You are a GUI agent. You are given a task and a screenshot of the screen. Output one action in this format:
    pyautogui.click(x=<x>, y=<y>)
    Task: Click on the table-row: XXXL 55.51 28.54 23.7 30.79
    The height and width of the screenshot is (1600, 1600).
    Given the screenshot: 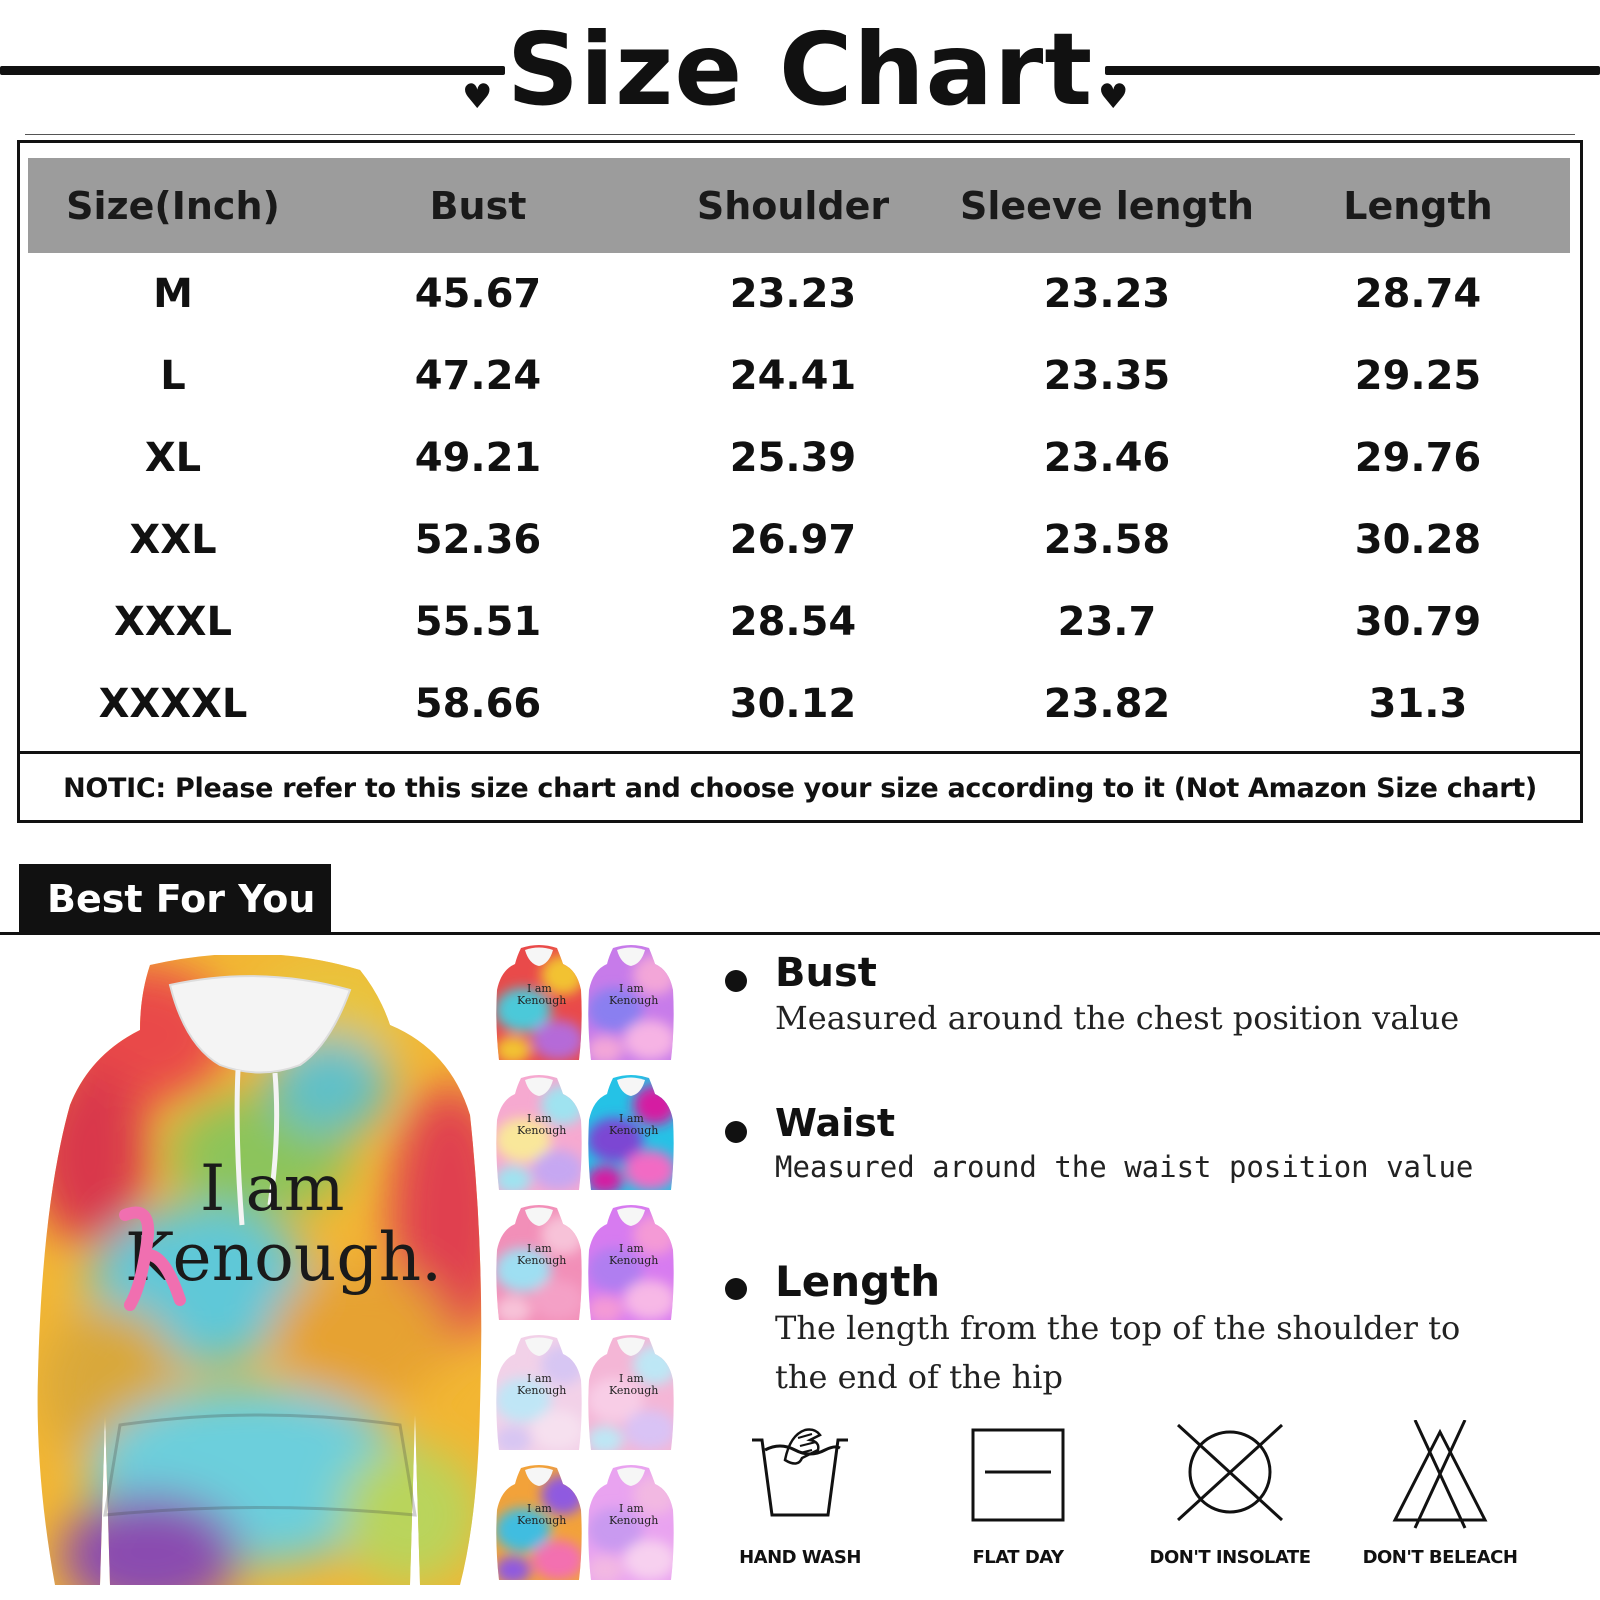 What is the action you would take?
    pyautogui.click(x=799, y=622)
    